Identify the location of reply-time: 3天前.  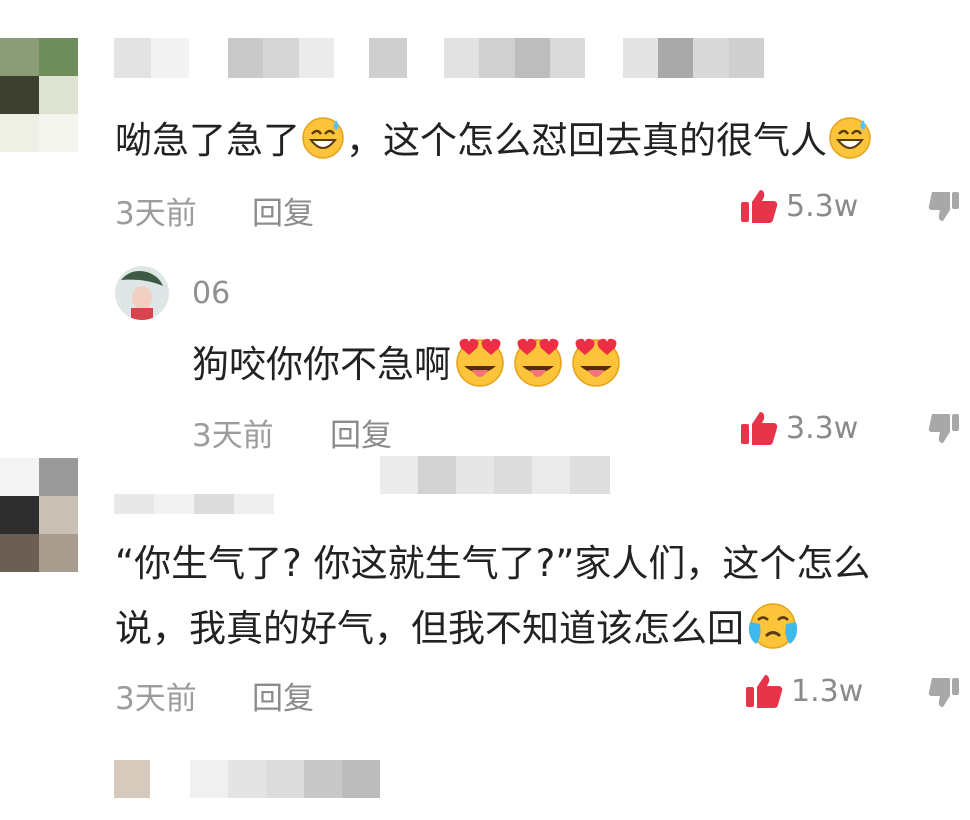
(233, 436).